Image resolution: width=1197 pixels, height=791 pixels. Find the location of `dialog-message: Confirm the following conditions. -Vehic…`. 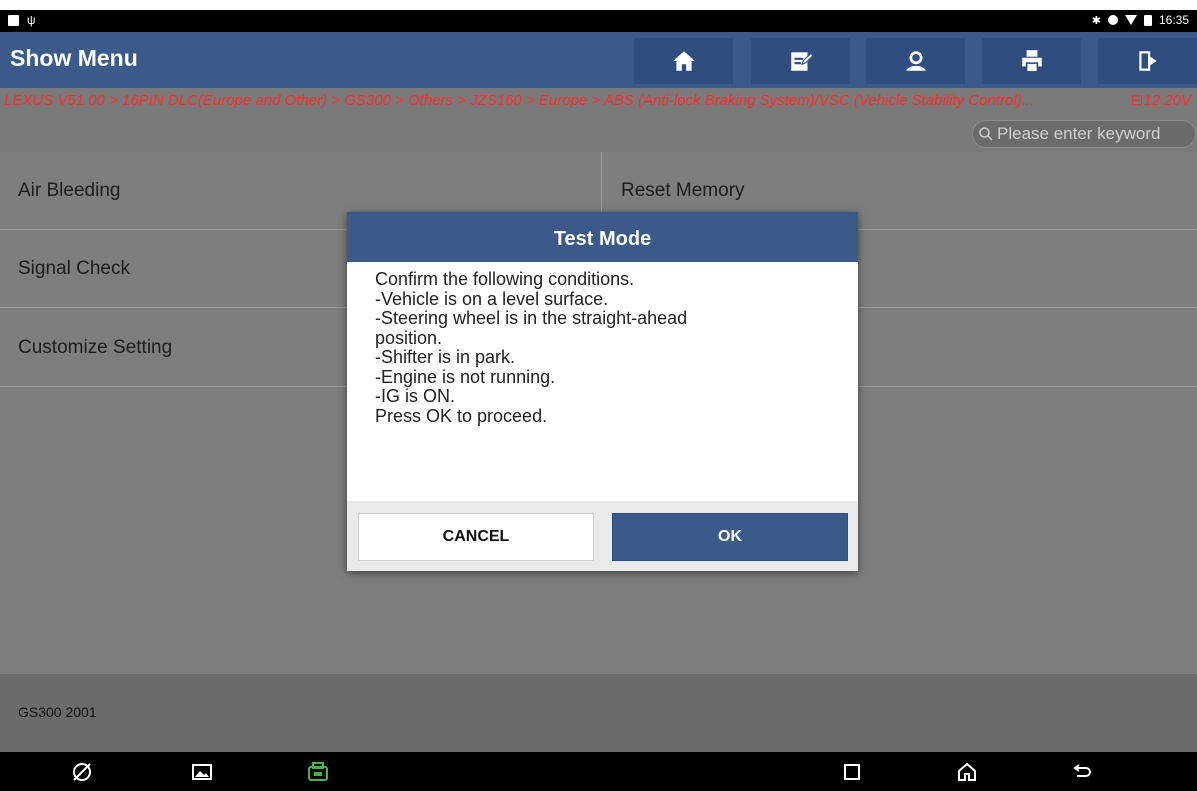

dialog-message: Confirm the following conditions. -Vehic… is located at coordinates (605, 347).